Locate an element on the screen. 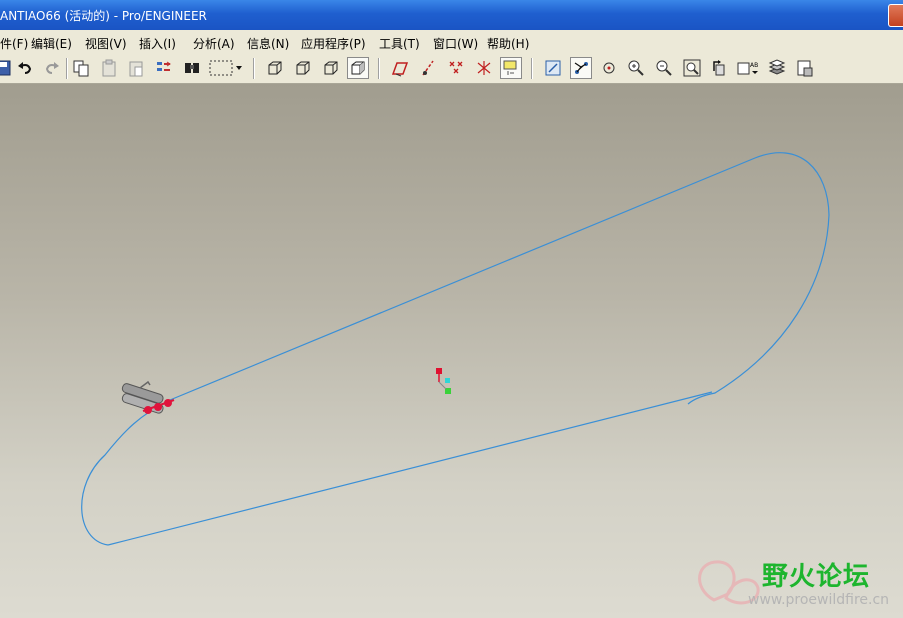 This screenshot has width=903, height=618. datum-axis-icon is located at coordinates (428, 68).